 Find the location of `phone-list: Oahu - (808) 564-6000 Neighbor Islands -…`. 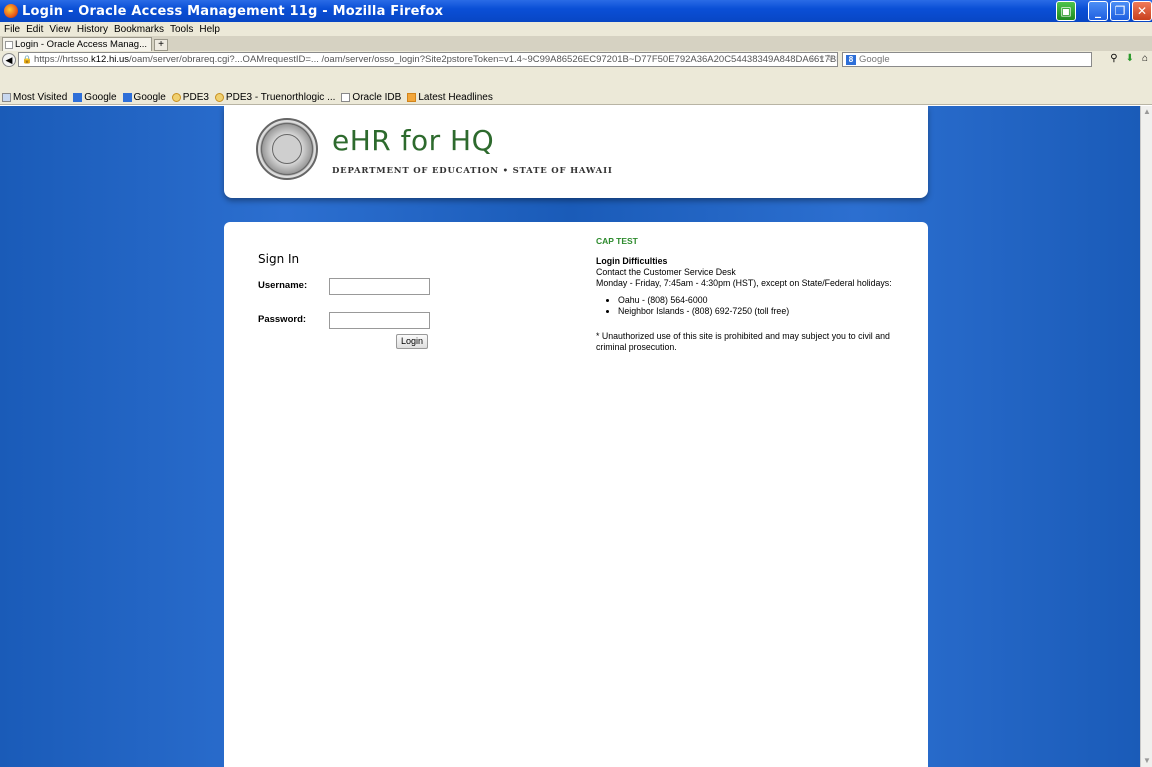

phone-list: Oahu - (808) 564-6000 Neighbor Islands -… is located at coordinates (756, 306).